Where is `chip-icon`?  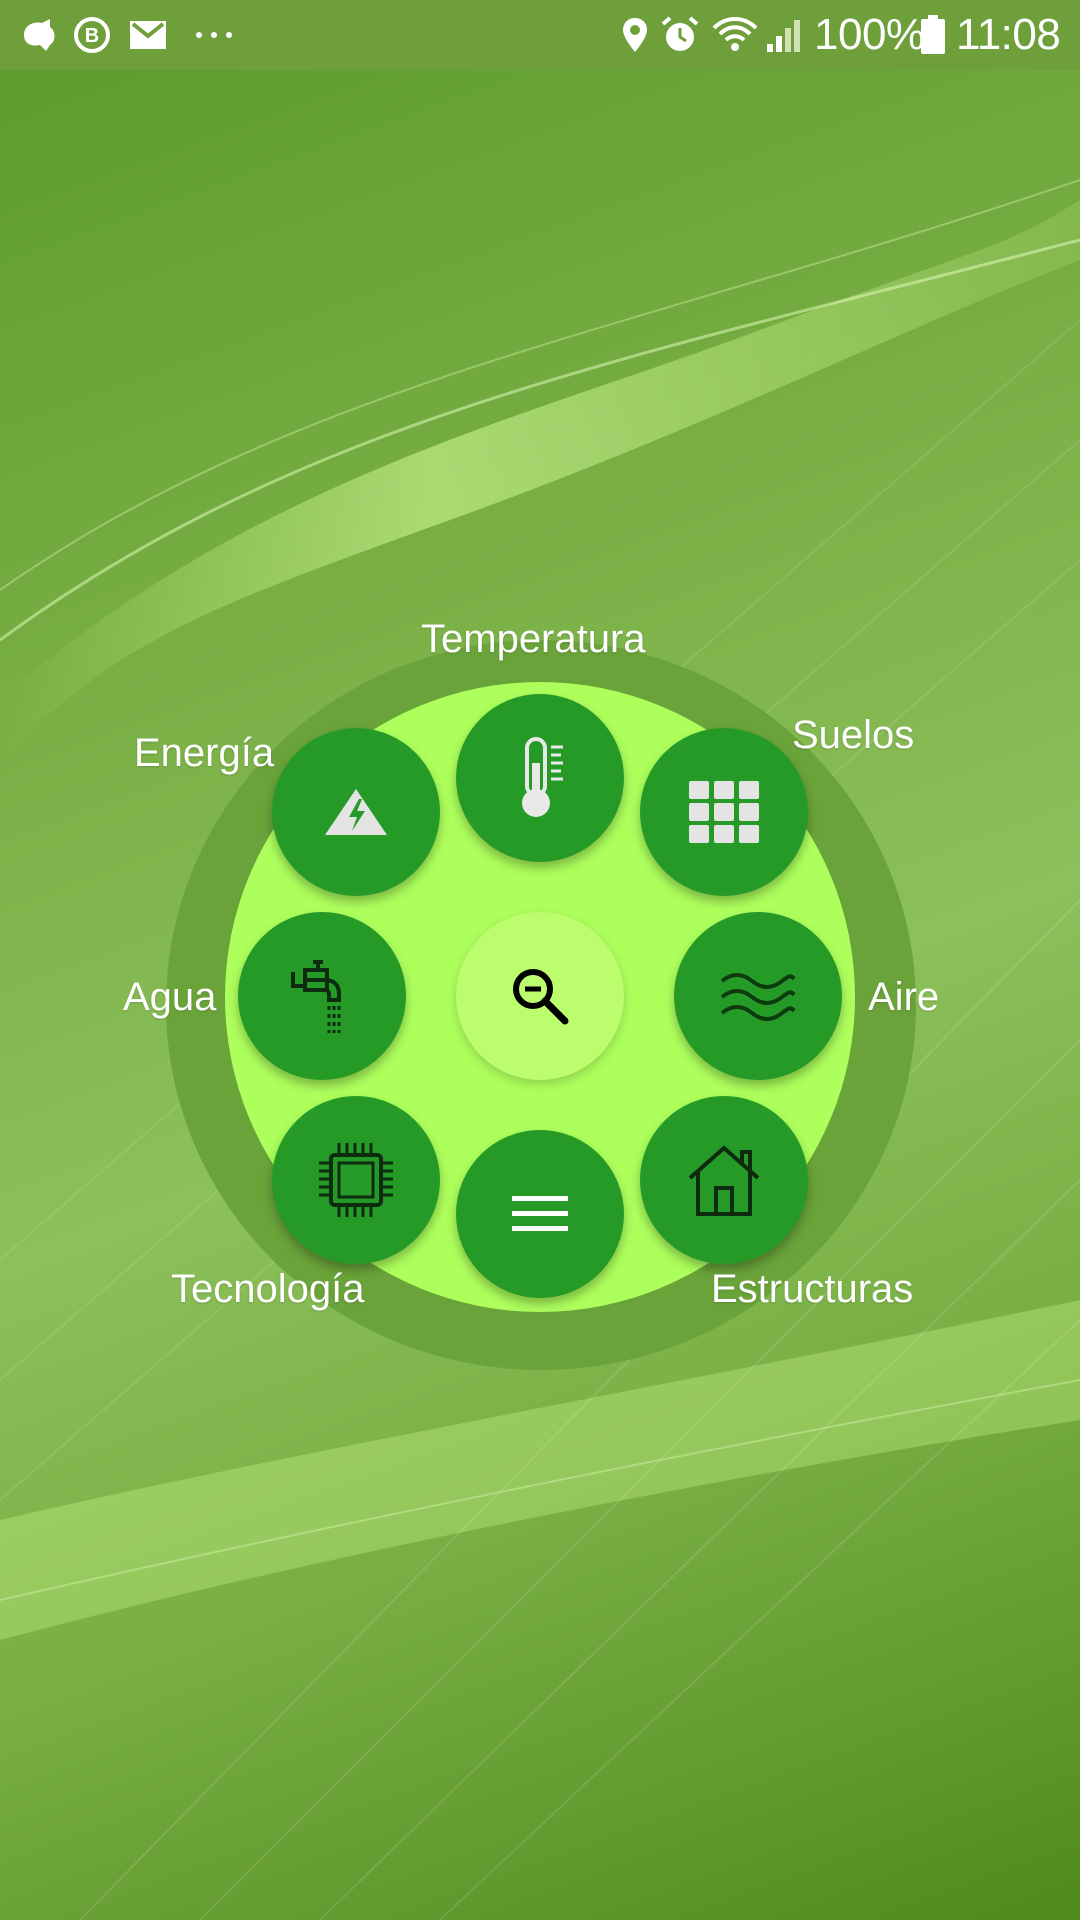
chip-icon is located at coordinates (356, 1180).